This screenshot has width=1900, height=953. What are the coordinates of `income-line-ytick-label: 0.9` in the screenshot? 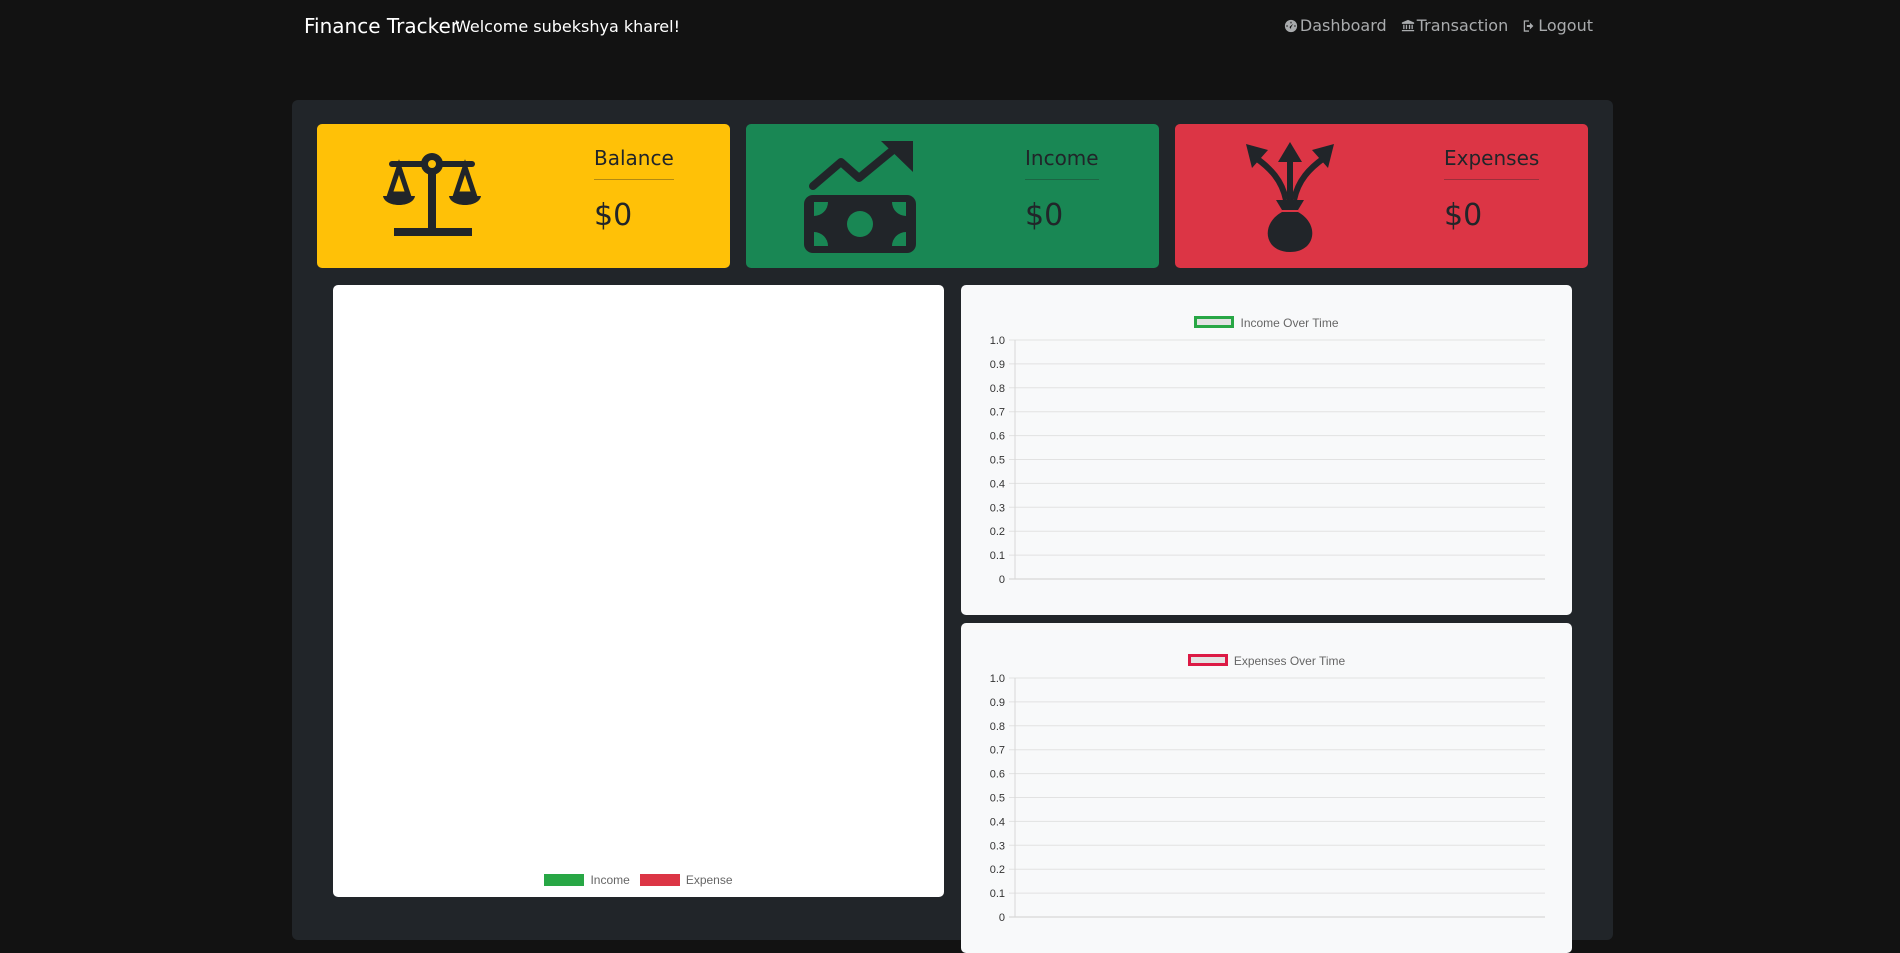 It's located at (997, 365).